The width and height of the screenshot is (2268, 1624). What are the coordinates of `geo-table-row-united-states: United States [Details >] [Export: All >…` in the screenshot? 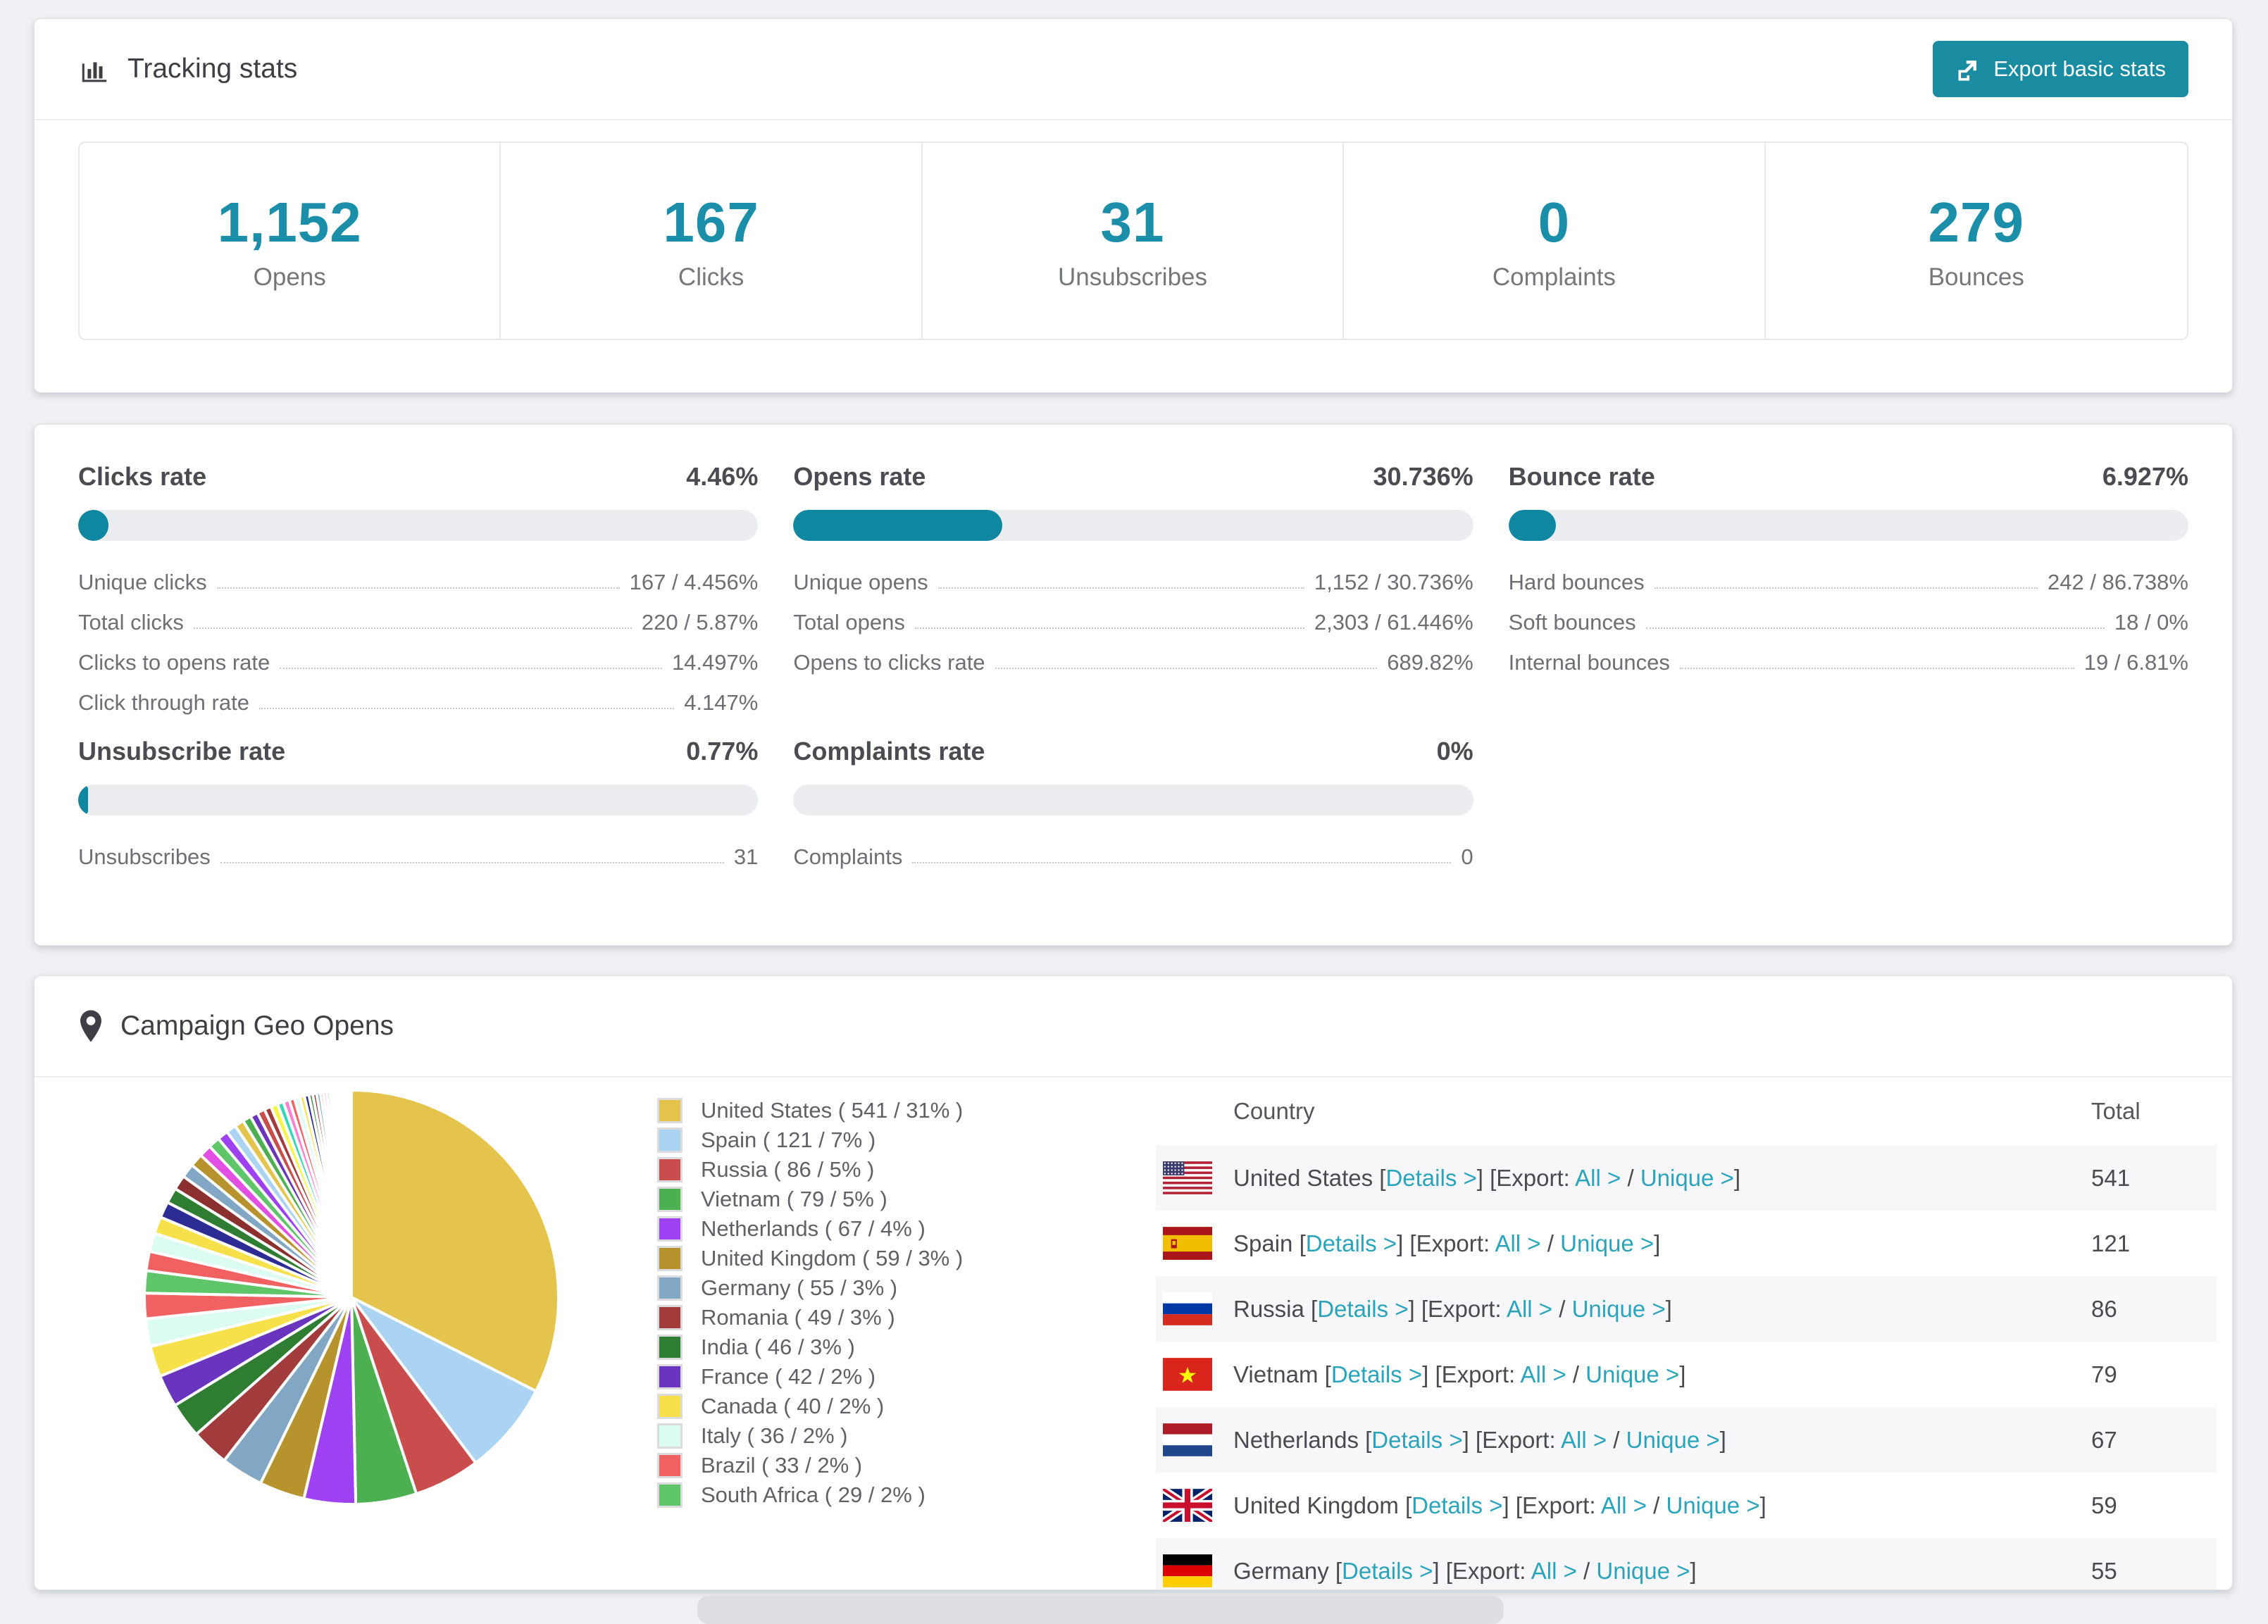 It's located at (1687, 1178).